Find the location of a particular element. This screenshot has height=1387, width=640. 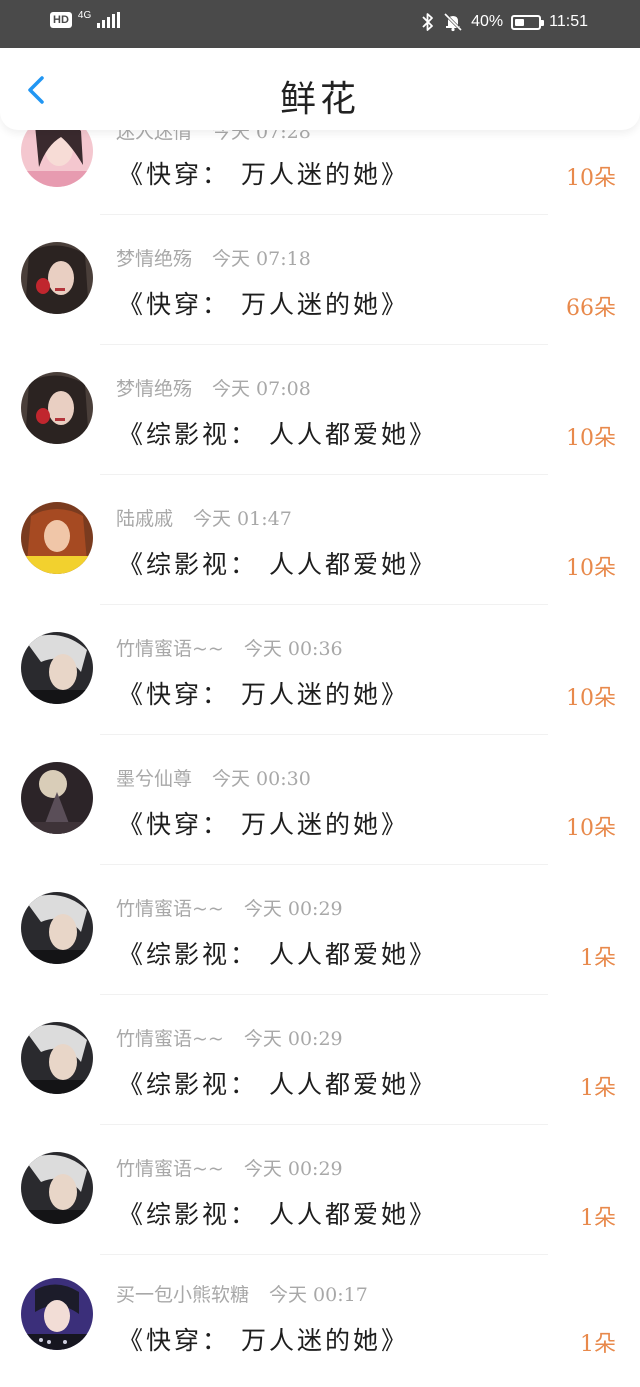

flower-count: 66朵 is located at coordinates (591, 308).